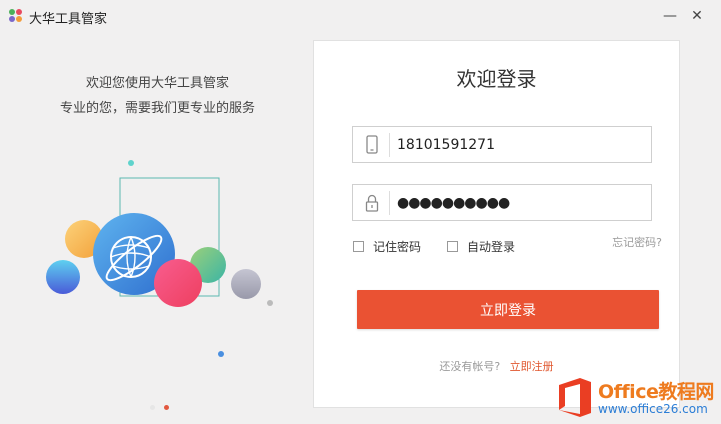 This screenshot has width=721, height=424. Describe the element at coordinates (16, 16) in the screenshot. I see `app-logo-icon` at that location.